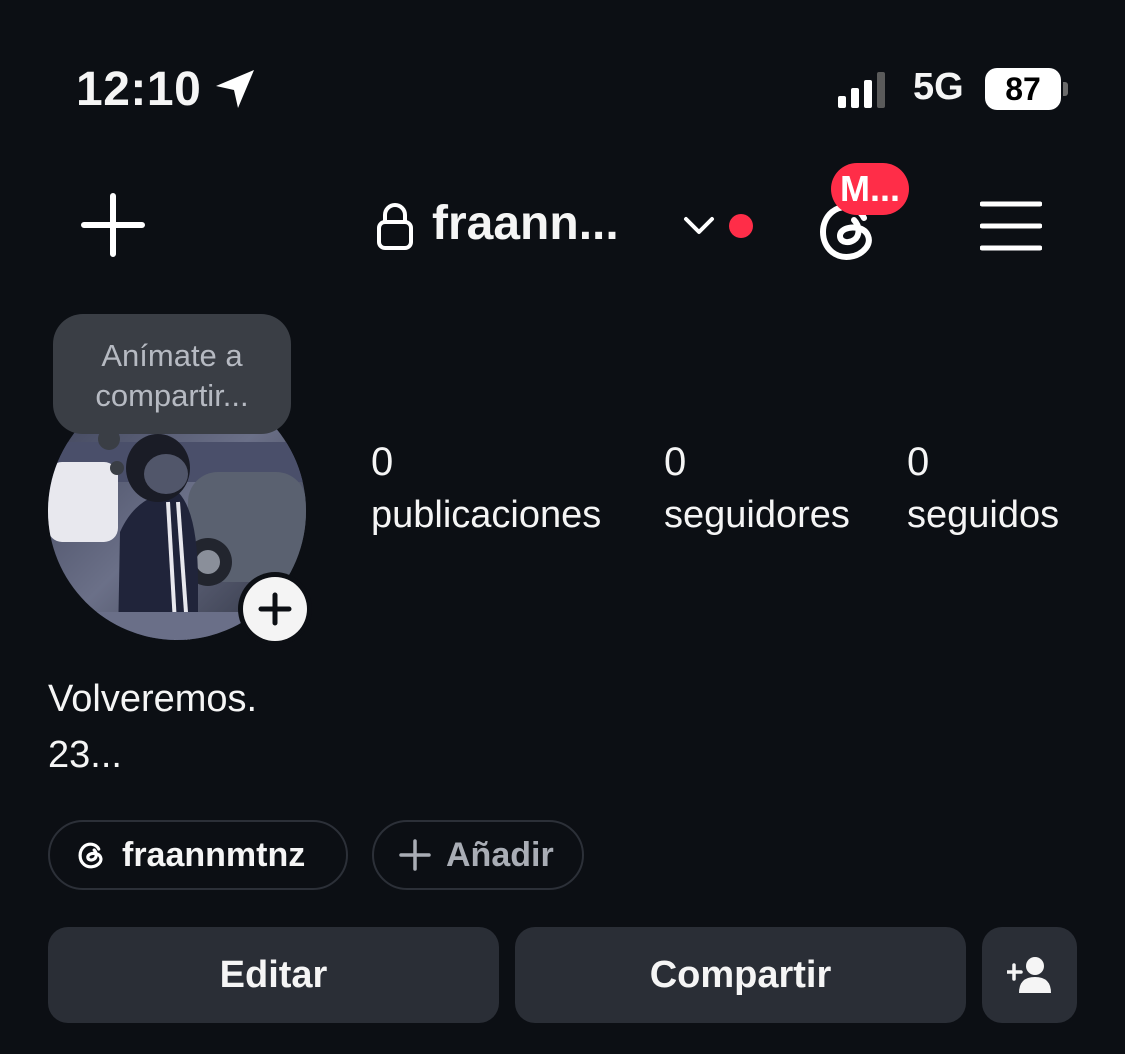 The image size is (1125, 1054). I want to click on lock-icon, so click(395, 226).